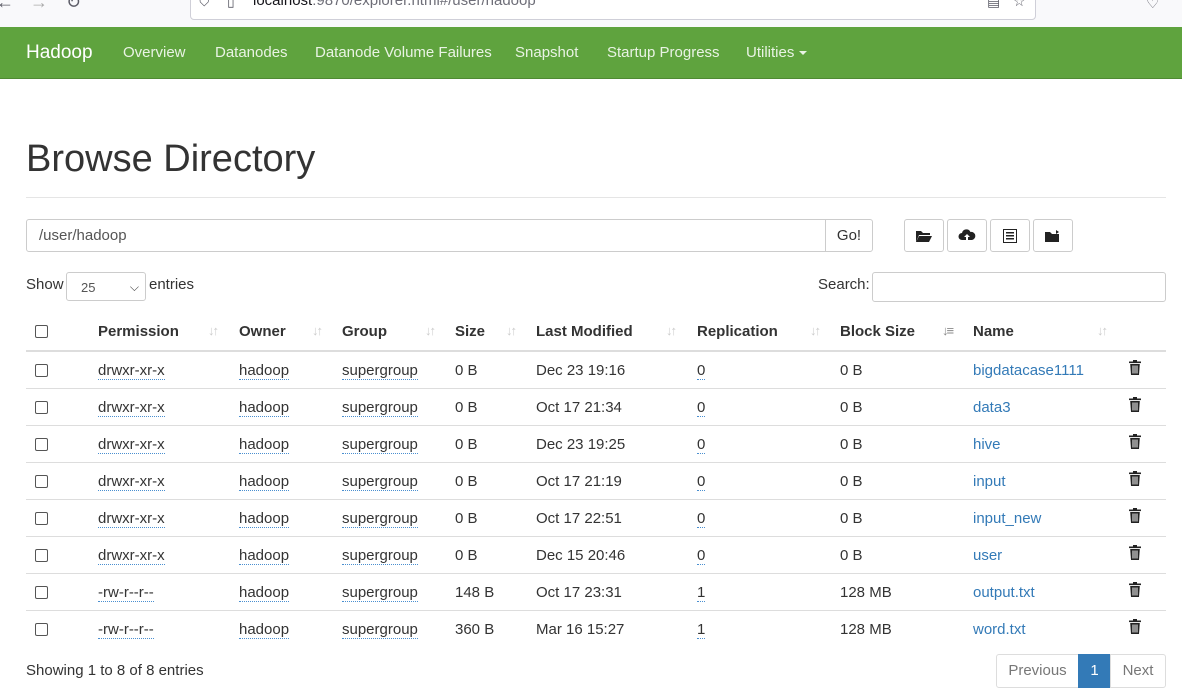 The image size is (1182, 698). What do you see at coordinates (1152, 7) in the screenshot?
I see `pocket-icon: ♡` at bounding box center [1152, 7].